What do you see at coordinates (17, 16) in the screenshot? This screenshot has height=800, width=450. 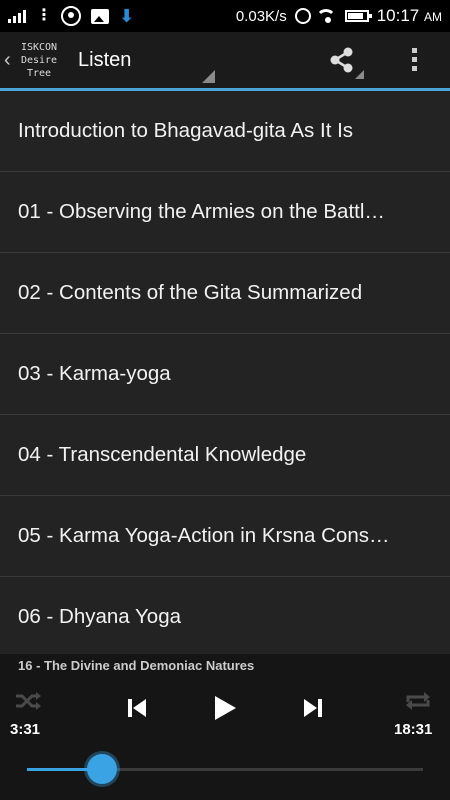 I see `signal-icon` at bounding box center [17, 16].